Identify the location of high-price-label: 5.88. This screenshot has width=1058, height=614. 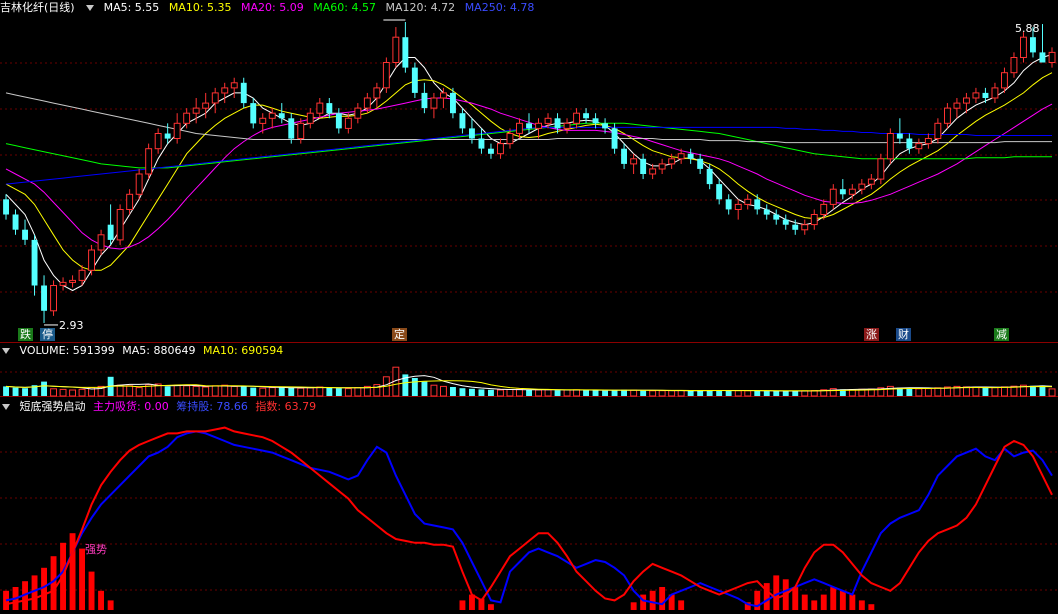
(1027, 28).